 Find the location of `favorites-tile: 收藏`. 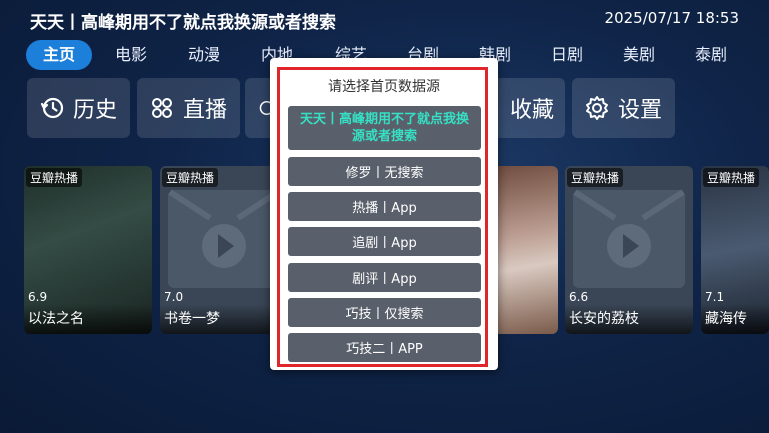

favorites-tile: 收藏 is located at coordinates (529, 108).